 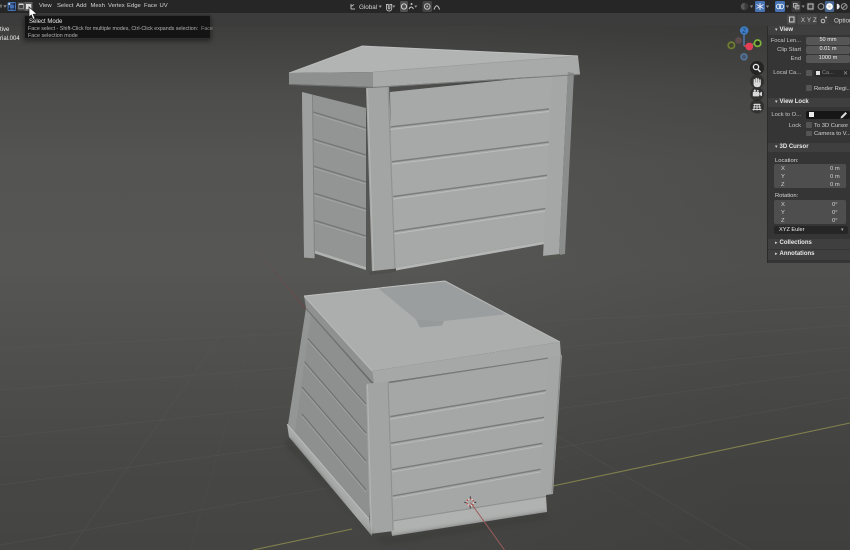 I want to click on svg-text: Global, so click(x=368, y=7).